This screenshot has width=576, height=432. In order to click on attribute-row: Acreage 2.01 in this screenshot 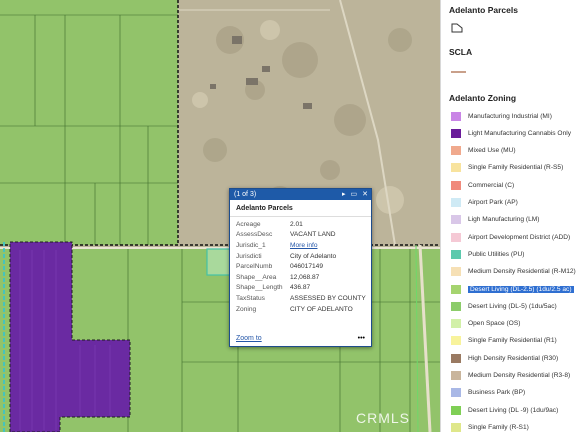, I will do `click(301, 224)`.